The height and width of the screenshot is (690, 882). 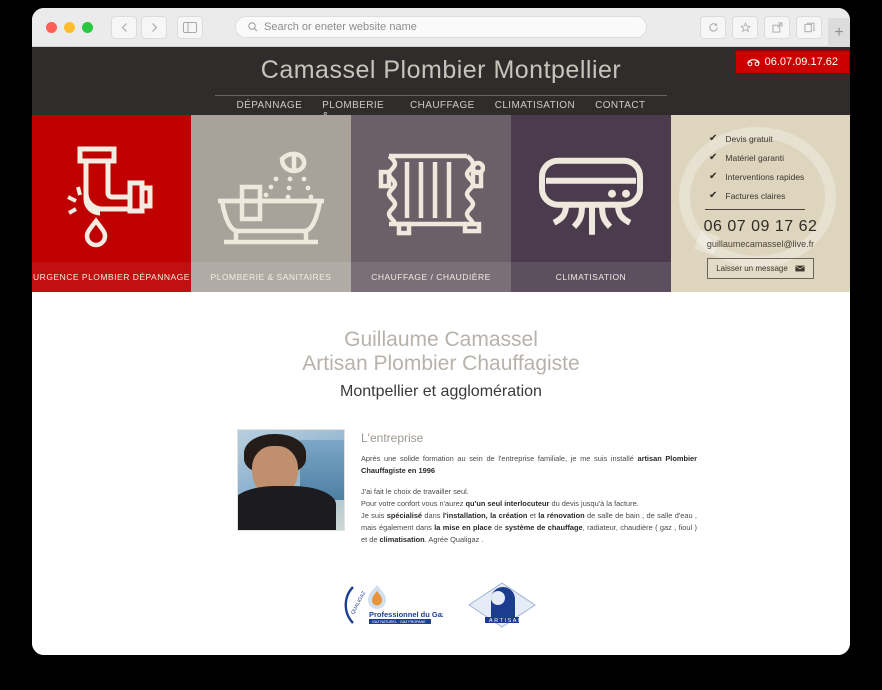 What do you see at coordinates (777, 27) in the screenshot?
I see `share-button` at bounding box center [777, 27].